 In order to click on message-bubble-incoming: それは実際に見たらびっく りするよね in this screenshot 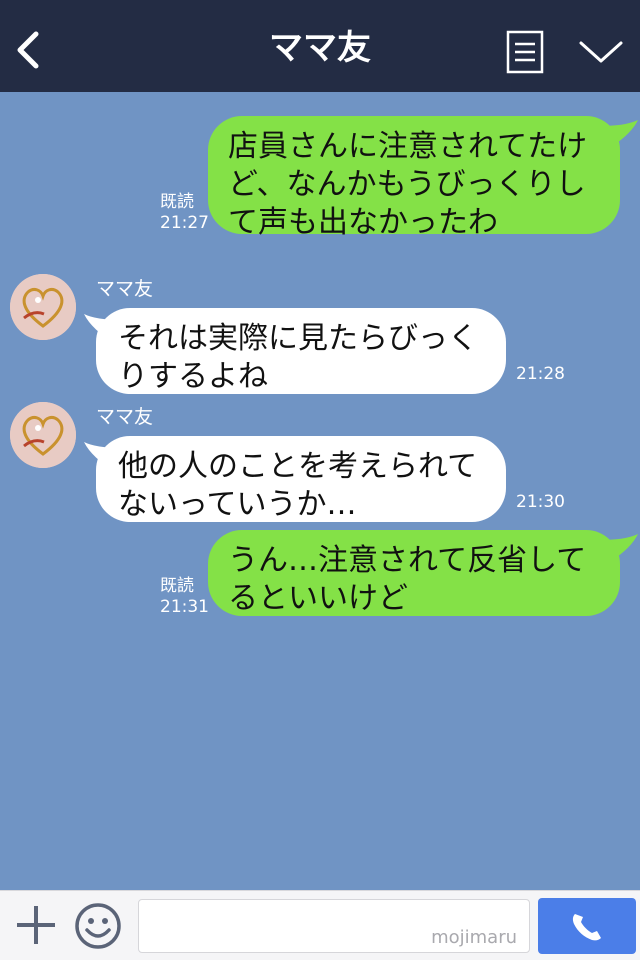, I will do `click(301, 351)`.